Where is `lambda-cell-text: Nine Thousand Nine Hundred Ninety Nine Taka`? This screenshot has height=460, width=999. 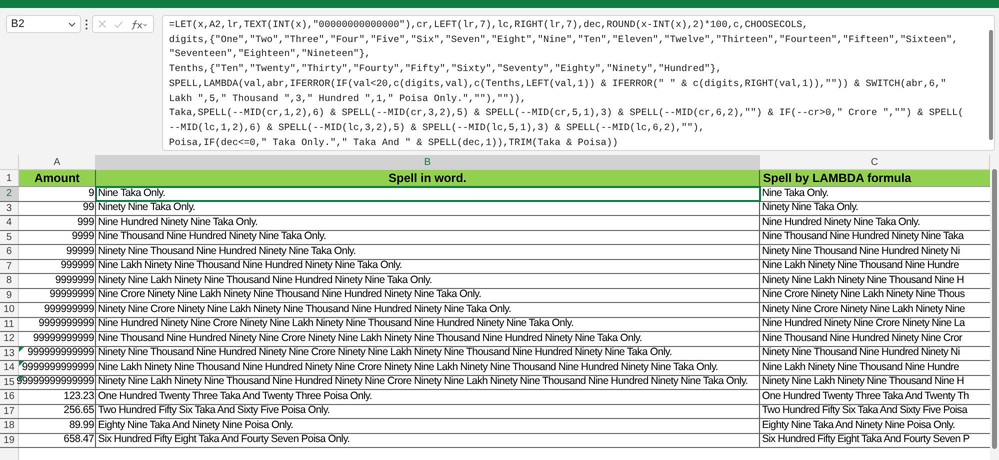
lambda-cell-text: Nine Thousand Nine Hundred Ninety Nine Taka is located at coordinates (863, 237).